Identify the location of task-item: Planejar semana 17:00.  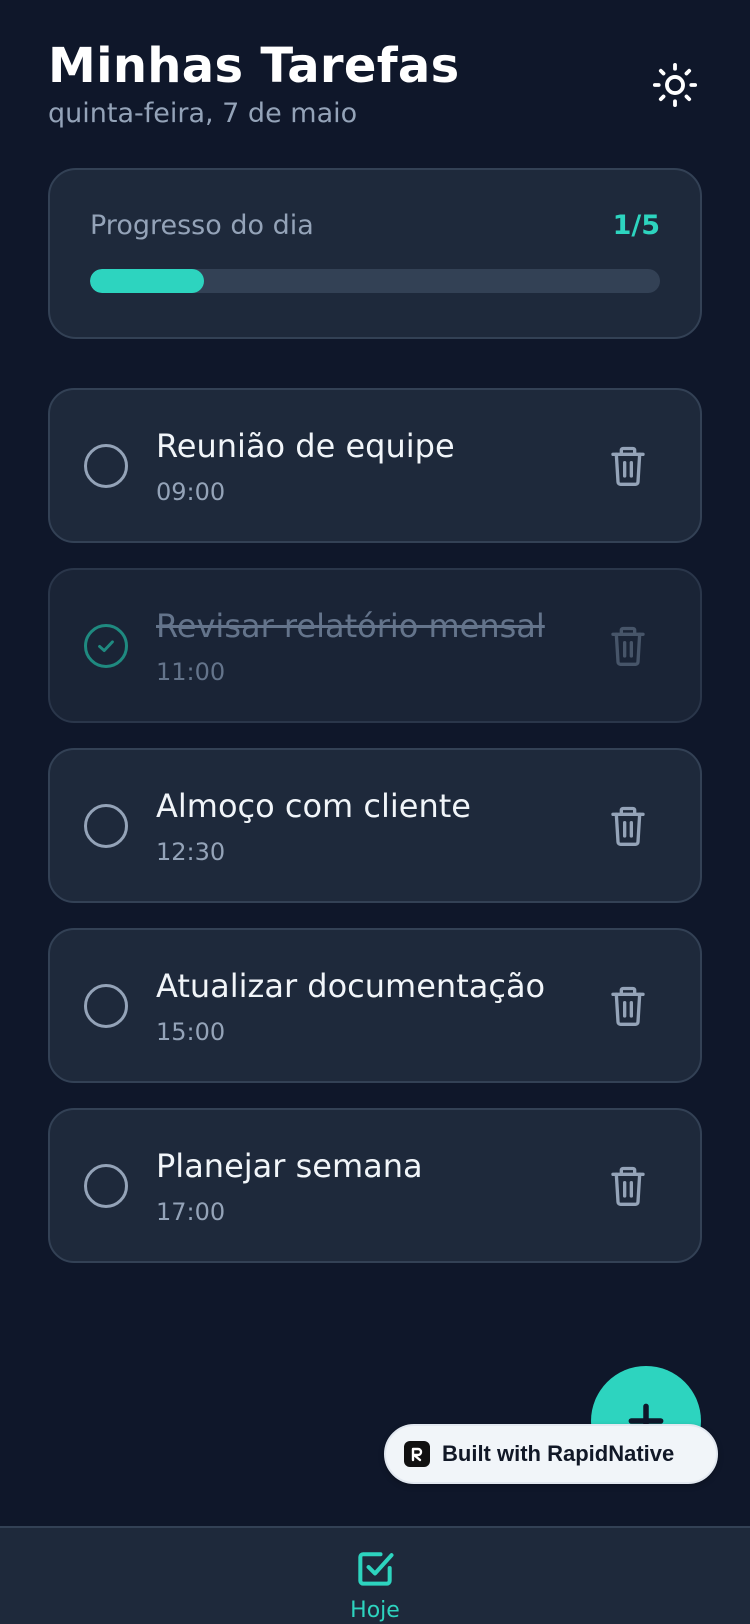
(375, 1185).